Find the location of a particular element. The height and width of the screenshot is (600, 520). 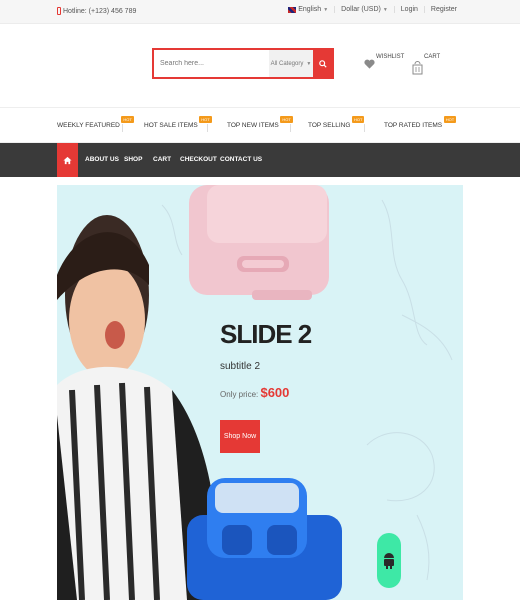

featured-top-selling: TOP SELLING HOT is located at coordinates (336, 122).